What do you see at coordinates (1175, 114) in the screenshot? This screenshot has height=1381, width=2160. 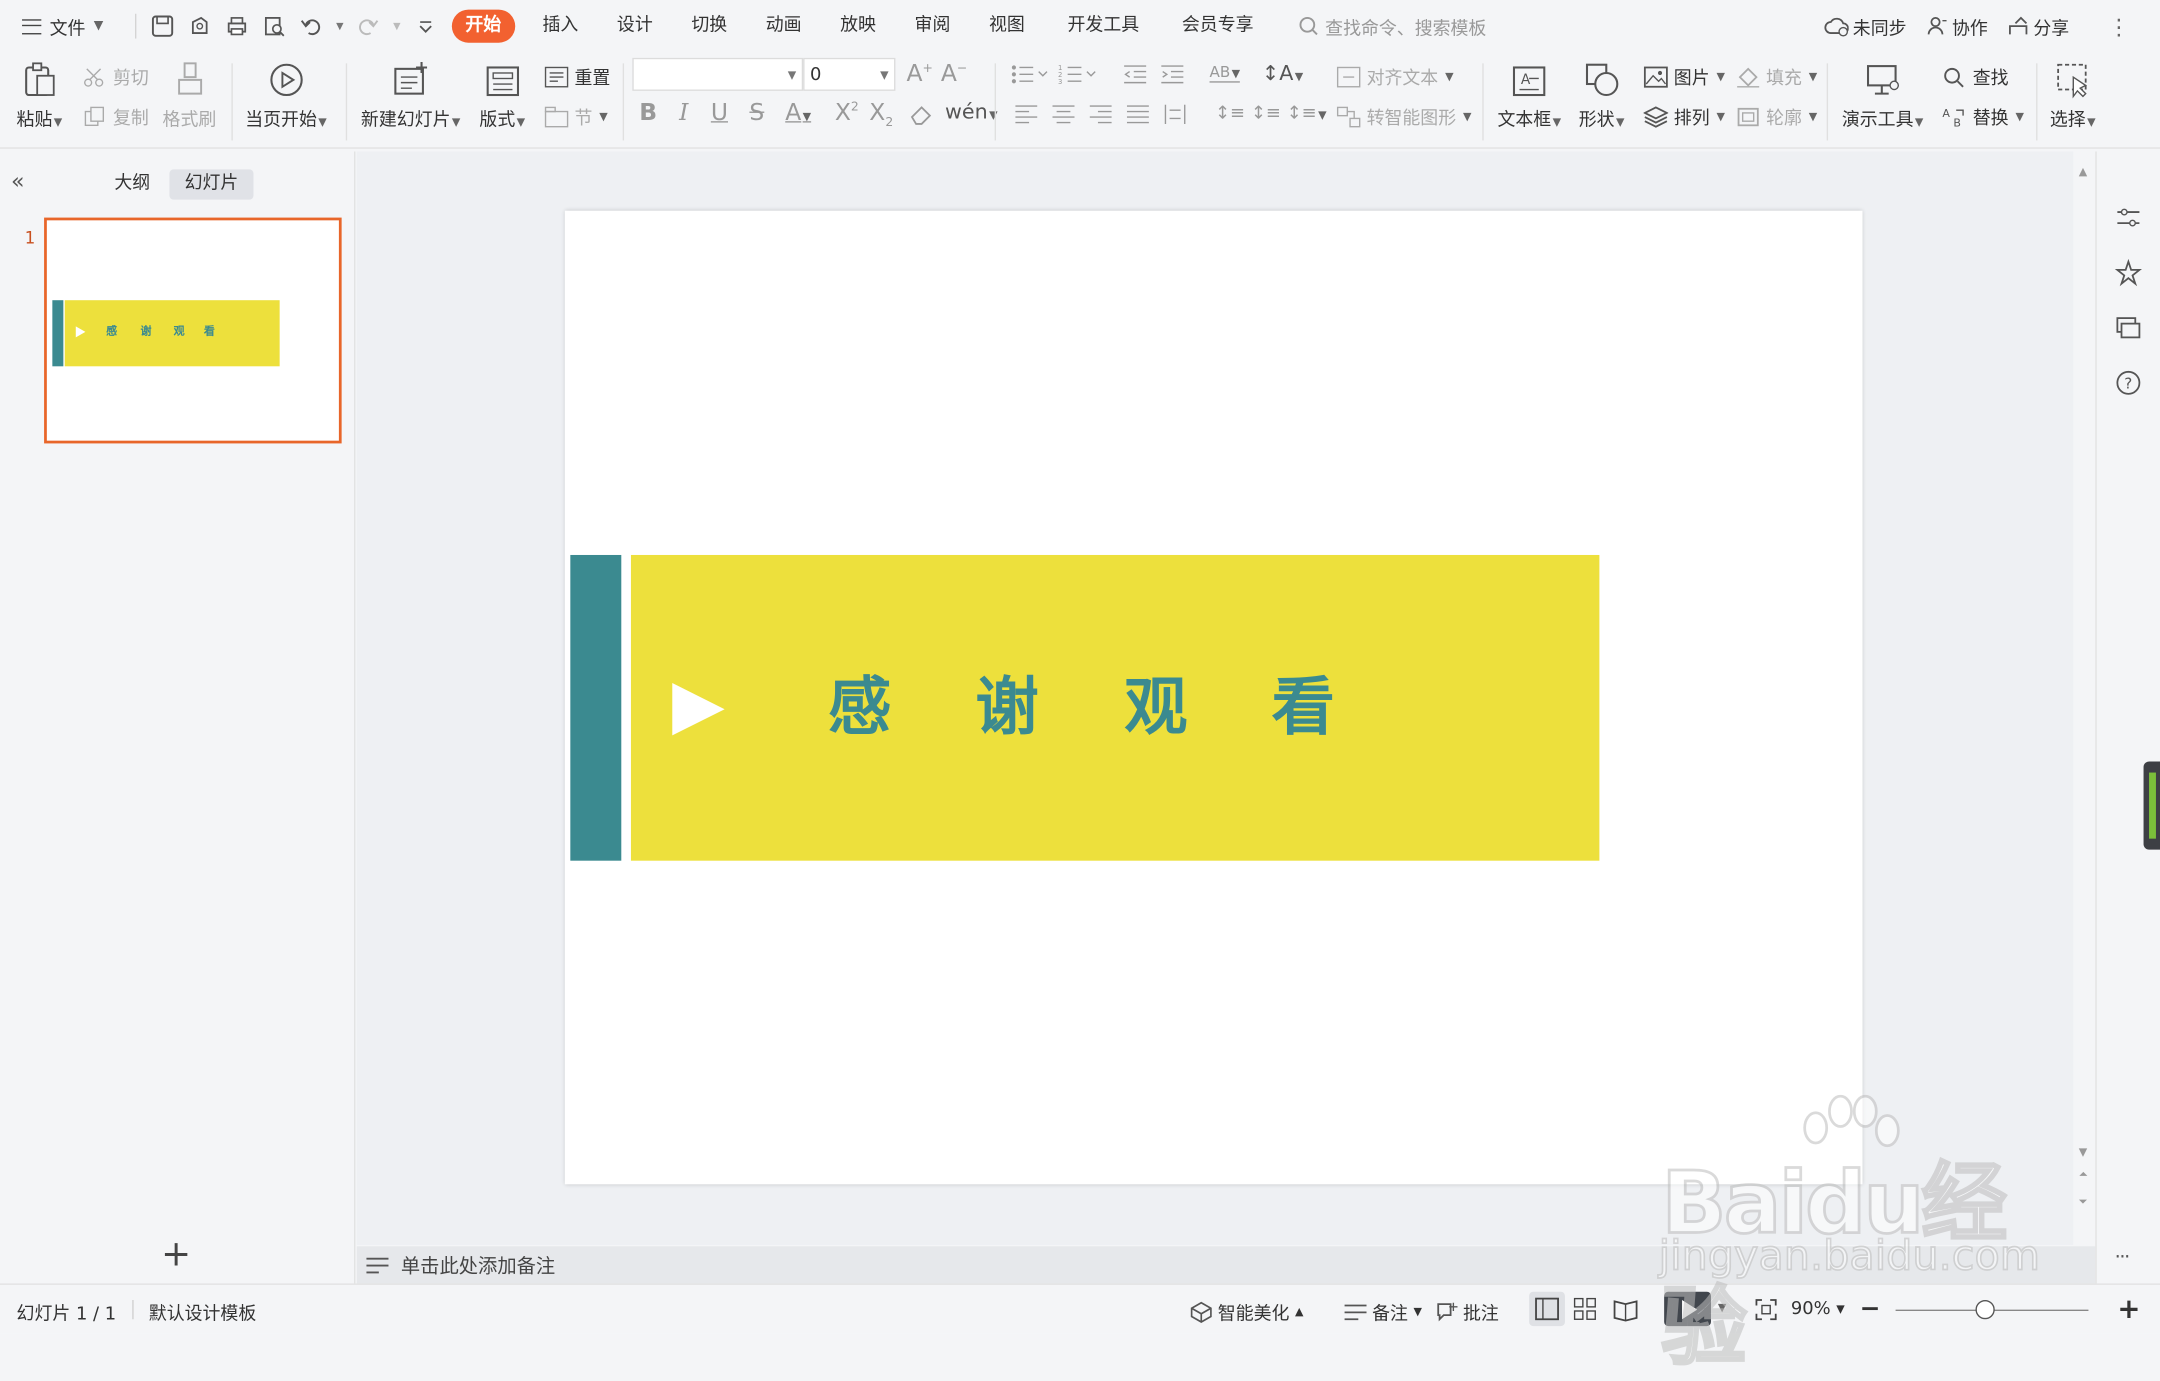 I see `distribute-icon` at bounding box center [1175, 114].